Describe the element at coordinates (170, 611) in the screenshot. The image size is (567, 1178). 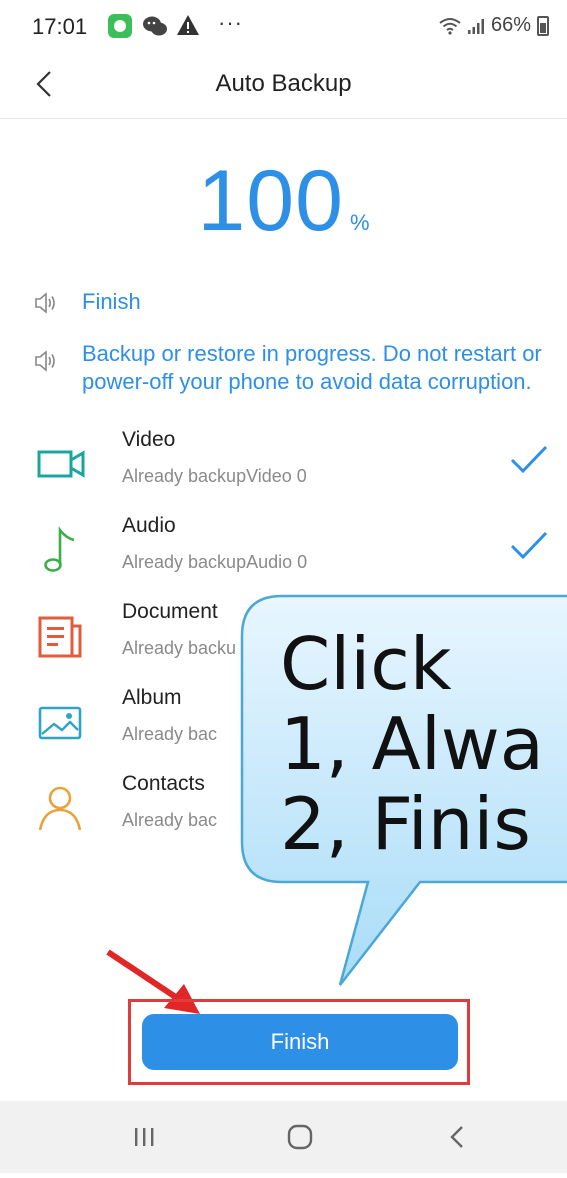
I see `item-name: Document` at that location.